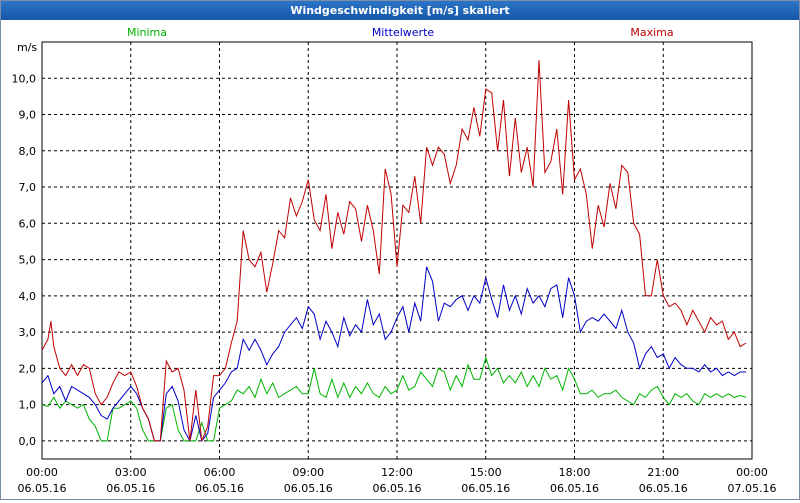  What do you see at coordinates (651, 32) in the screenshot?
I see `legend-entry-maxima: Maxima` at bounding box center [651, 32].